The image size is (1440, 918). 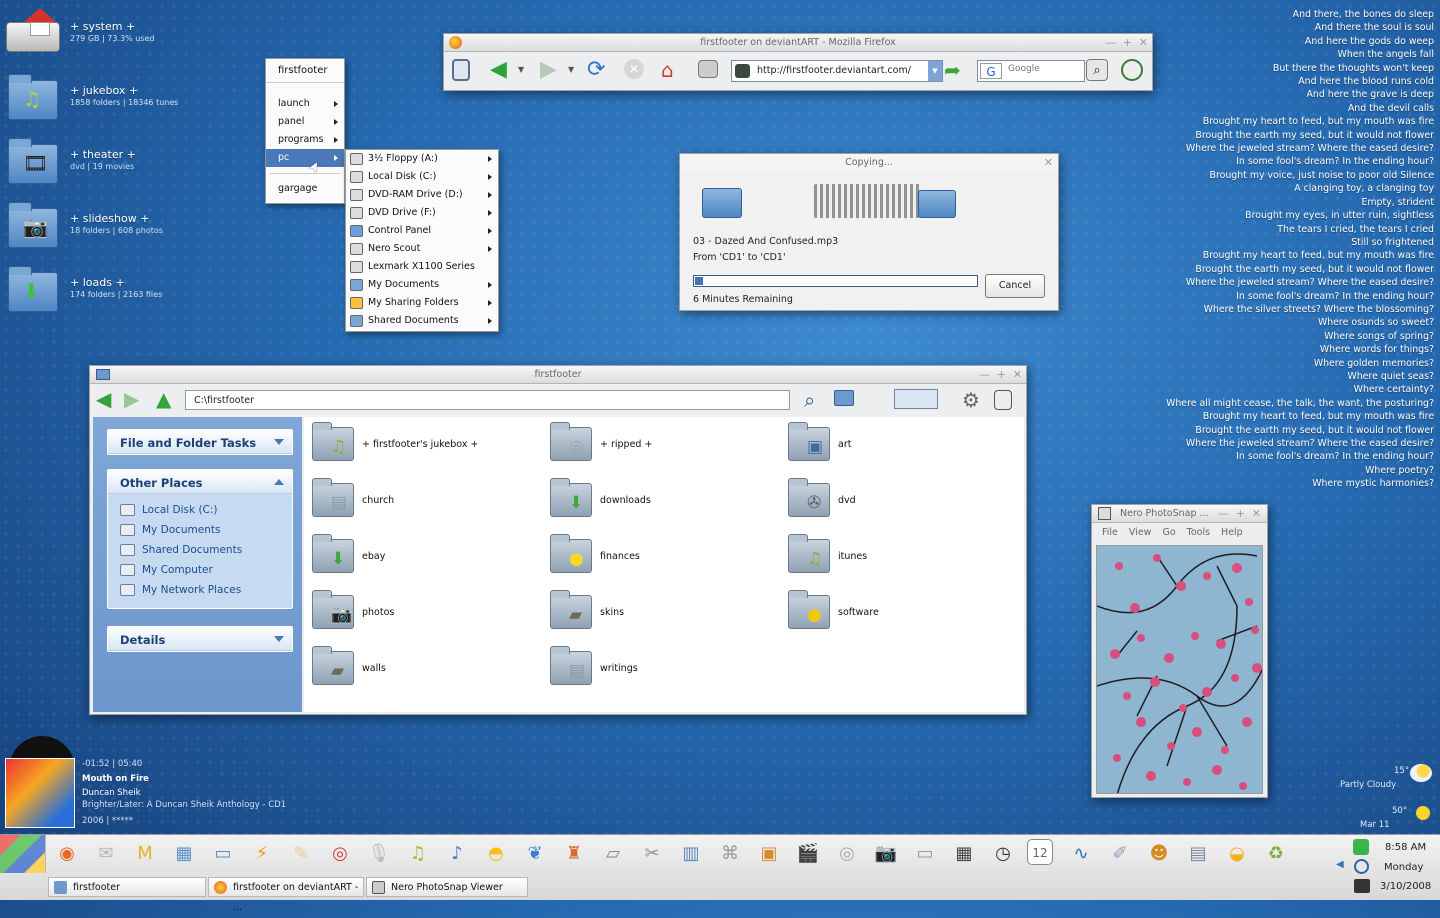 What do you see at coordinates (1003, 854) in the screenshot?
I see `clock-icon: ◷` at bounding box center [1003, 854].